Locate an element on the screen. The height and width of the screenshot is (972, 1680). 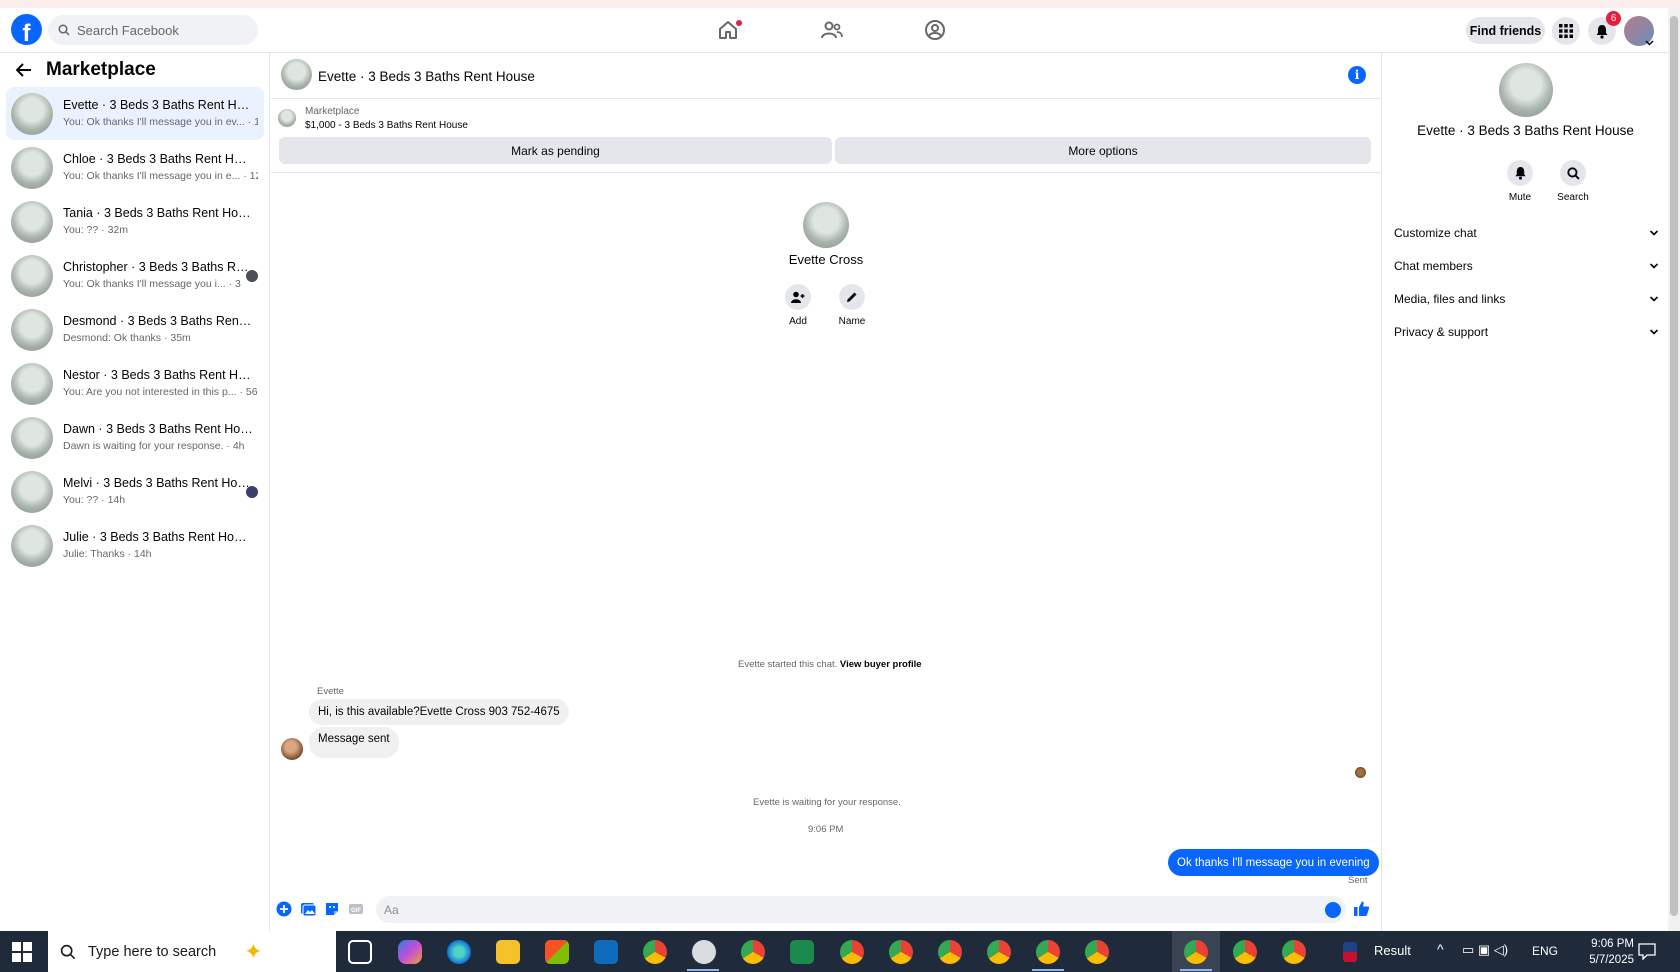
tray-chevron-icon: ^ is located at coordinates (1440, 949).